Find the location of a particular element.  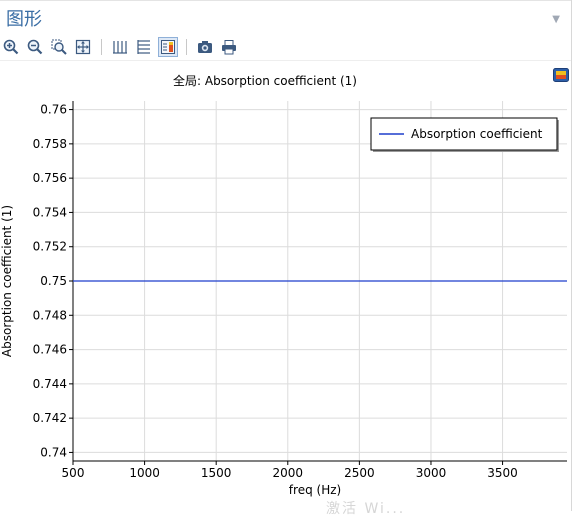

top-border is located at coordinates (286, 0).